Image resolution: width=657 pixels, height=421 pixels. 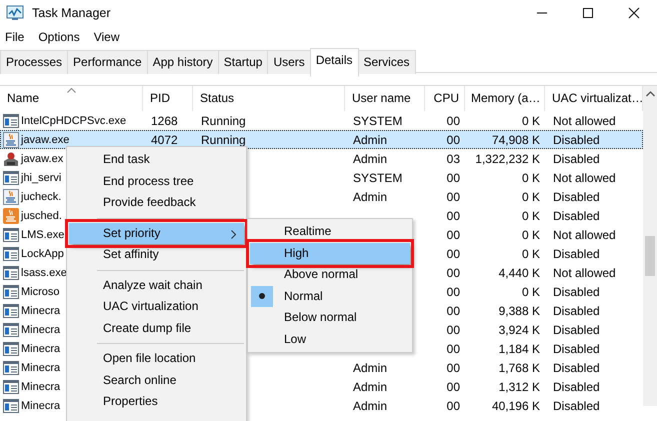 I want to click on memory-cell: 1,184 K, so click(x=519, y=349).